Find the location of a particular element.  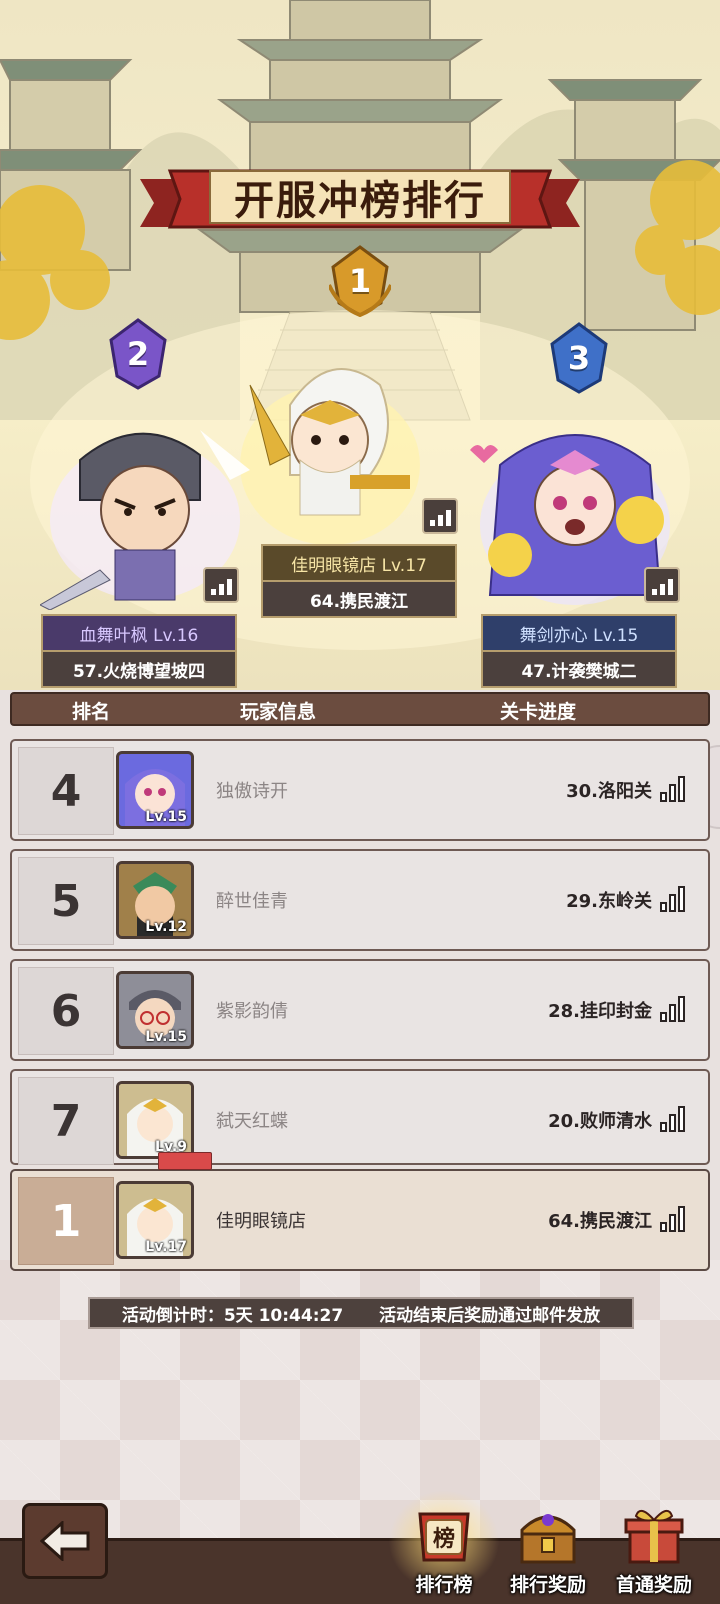

back-arrow-icon is located at coordinates (65, 1541).